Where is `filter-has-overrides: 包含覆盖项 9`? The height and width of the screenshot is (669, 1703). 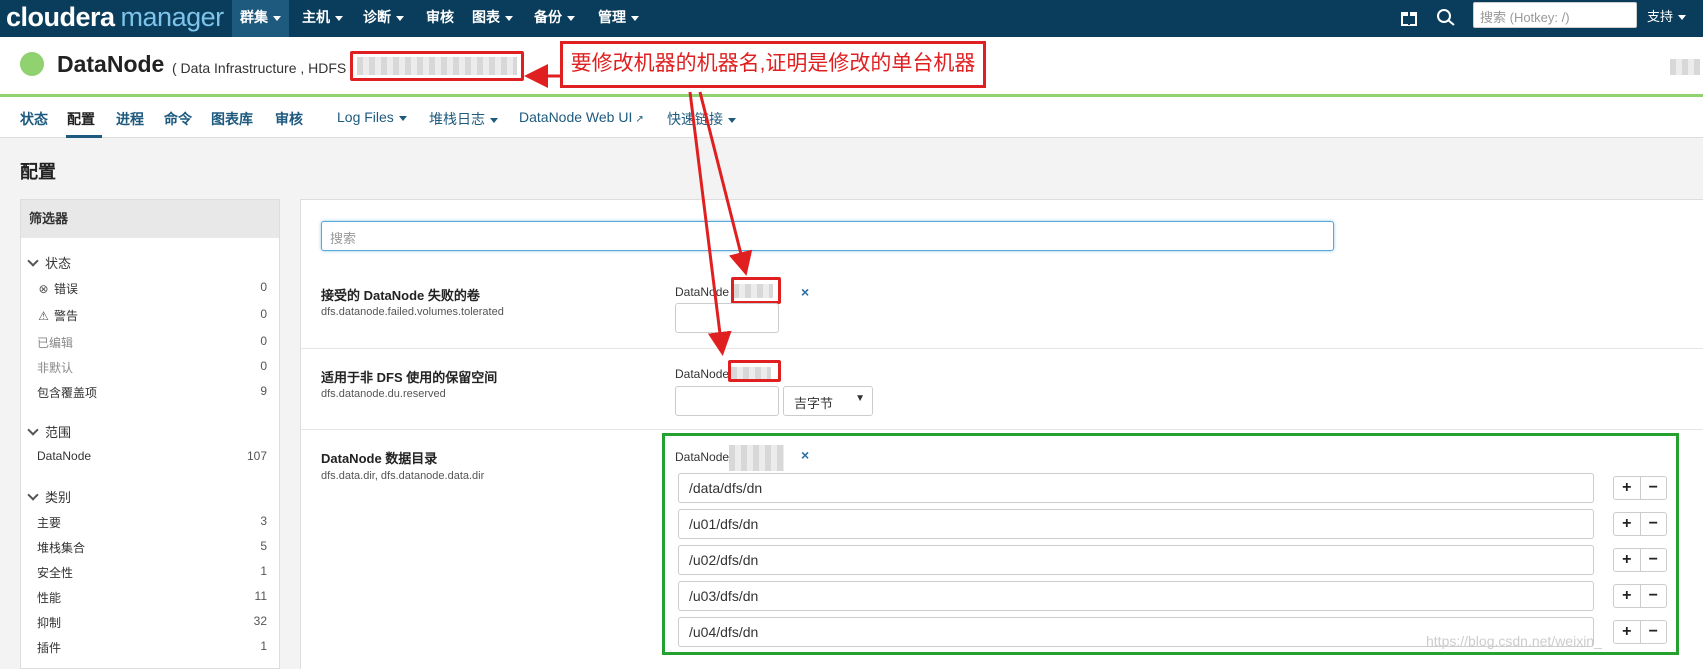
filter-has-overrides: 包含覆盖项 9 is located at coordinates (152, 392).